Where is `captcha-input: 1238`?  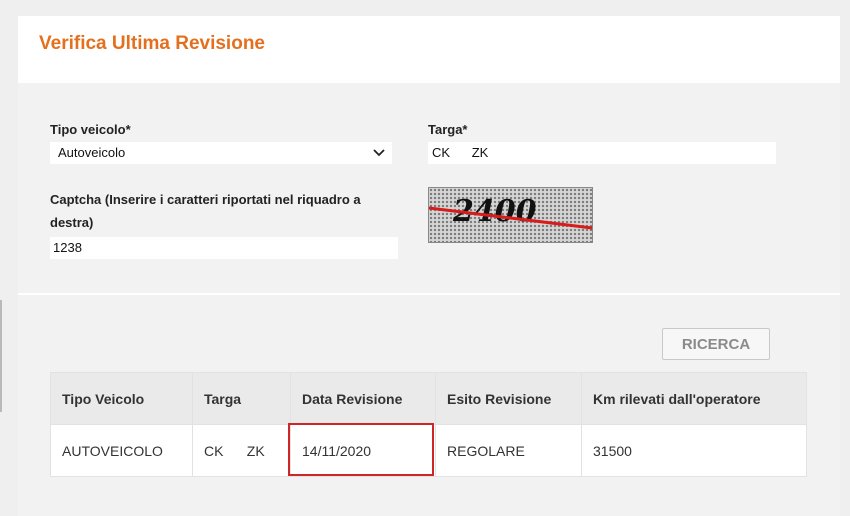 captcha-input: 1238 is located at coordinates (224, 248).